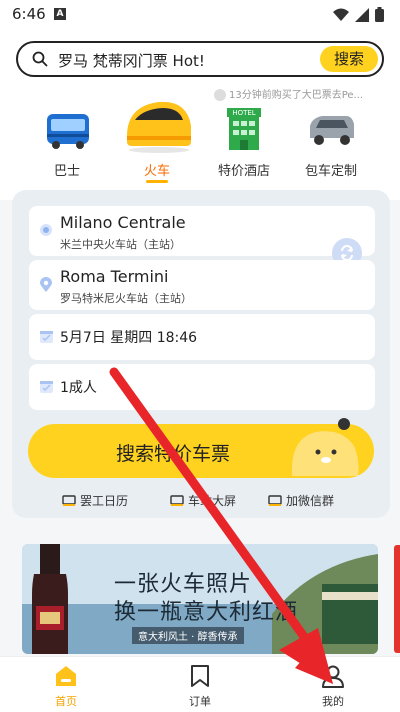 The width and height of the screenshot is (400, 712). I want to click on category-bus: 巴士, so click(67, 140).